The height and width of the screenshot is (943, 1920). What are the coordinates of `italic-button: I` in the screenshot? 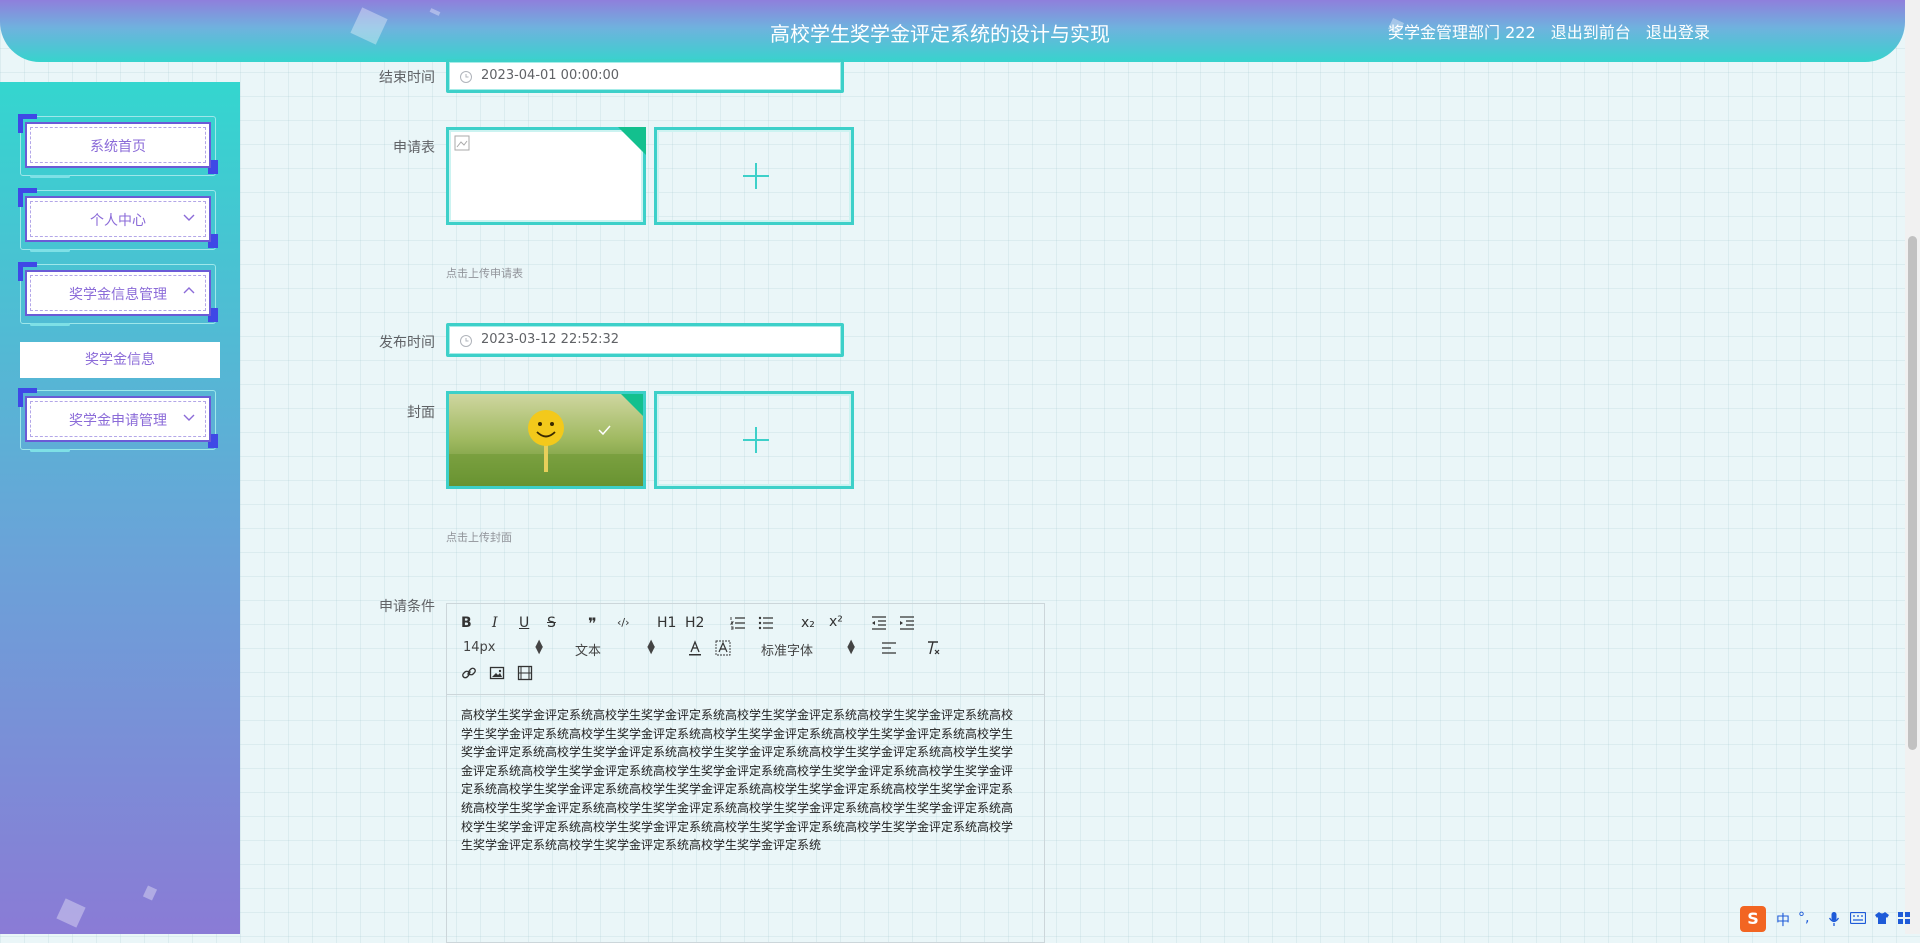 It's located at (495, 623).